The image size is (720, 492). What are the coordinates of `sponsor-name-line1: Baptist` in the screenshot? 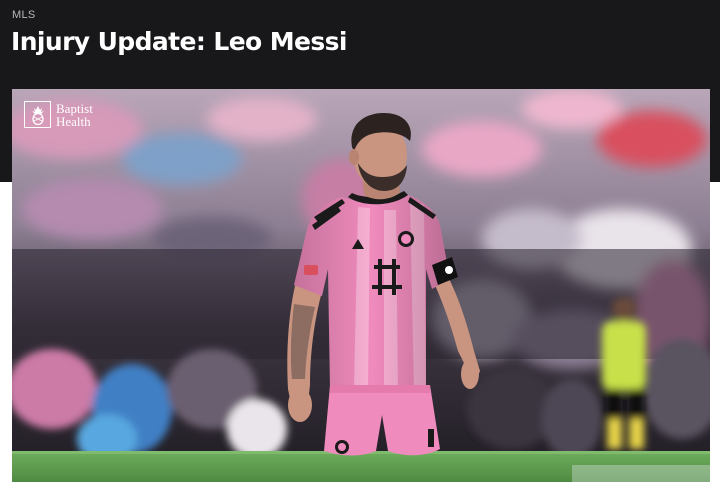 It's located at (74, 108).